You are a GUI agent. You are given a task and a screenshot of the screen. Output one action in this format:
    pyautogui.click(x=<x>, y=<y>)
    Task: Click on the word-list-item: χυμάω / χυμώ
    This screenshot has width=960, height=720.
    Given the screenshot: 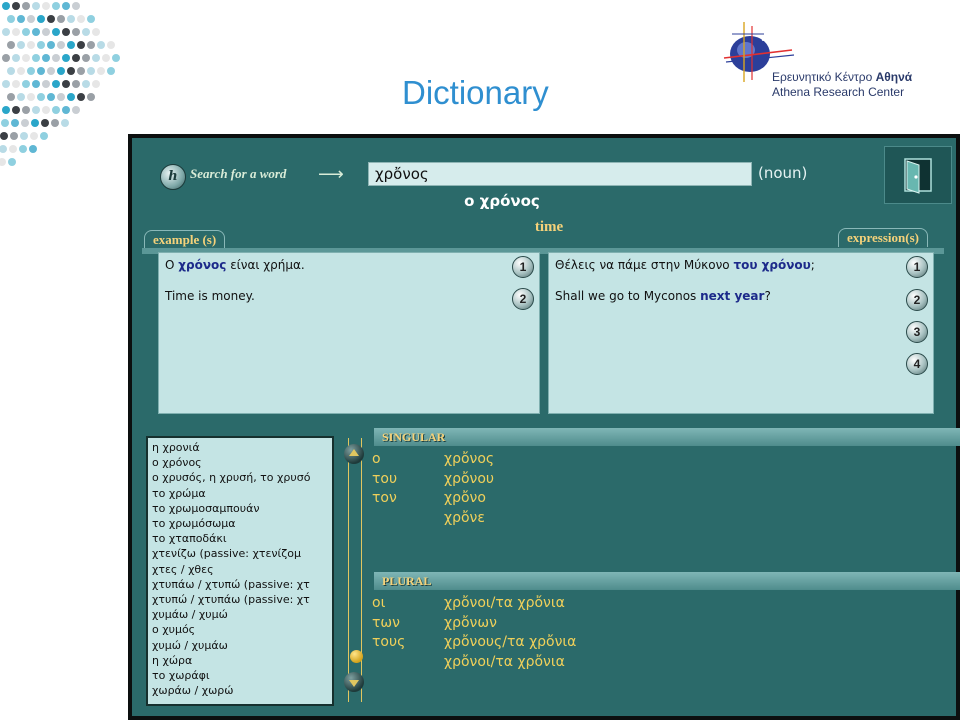 What is the action you would take?
    pyautogui.click(x=240, y=614)
    